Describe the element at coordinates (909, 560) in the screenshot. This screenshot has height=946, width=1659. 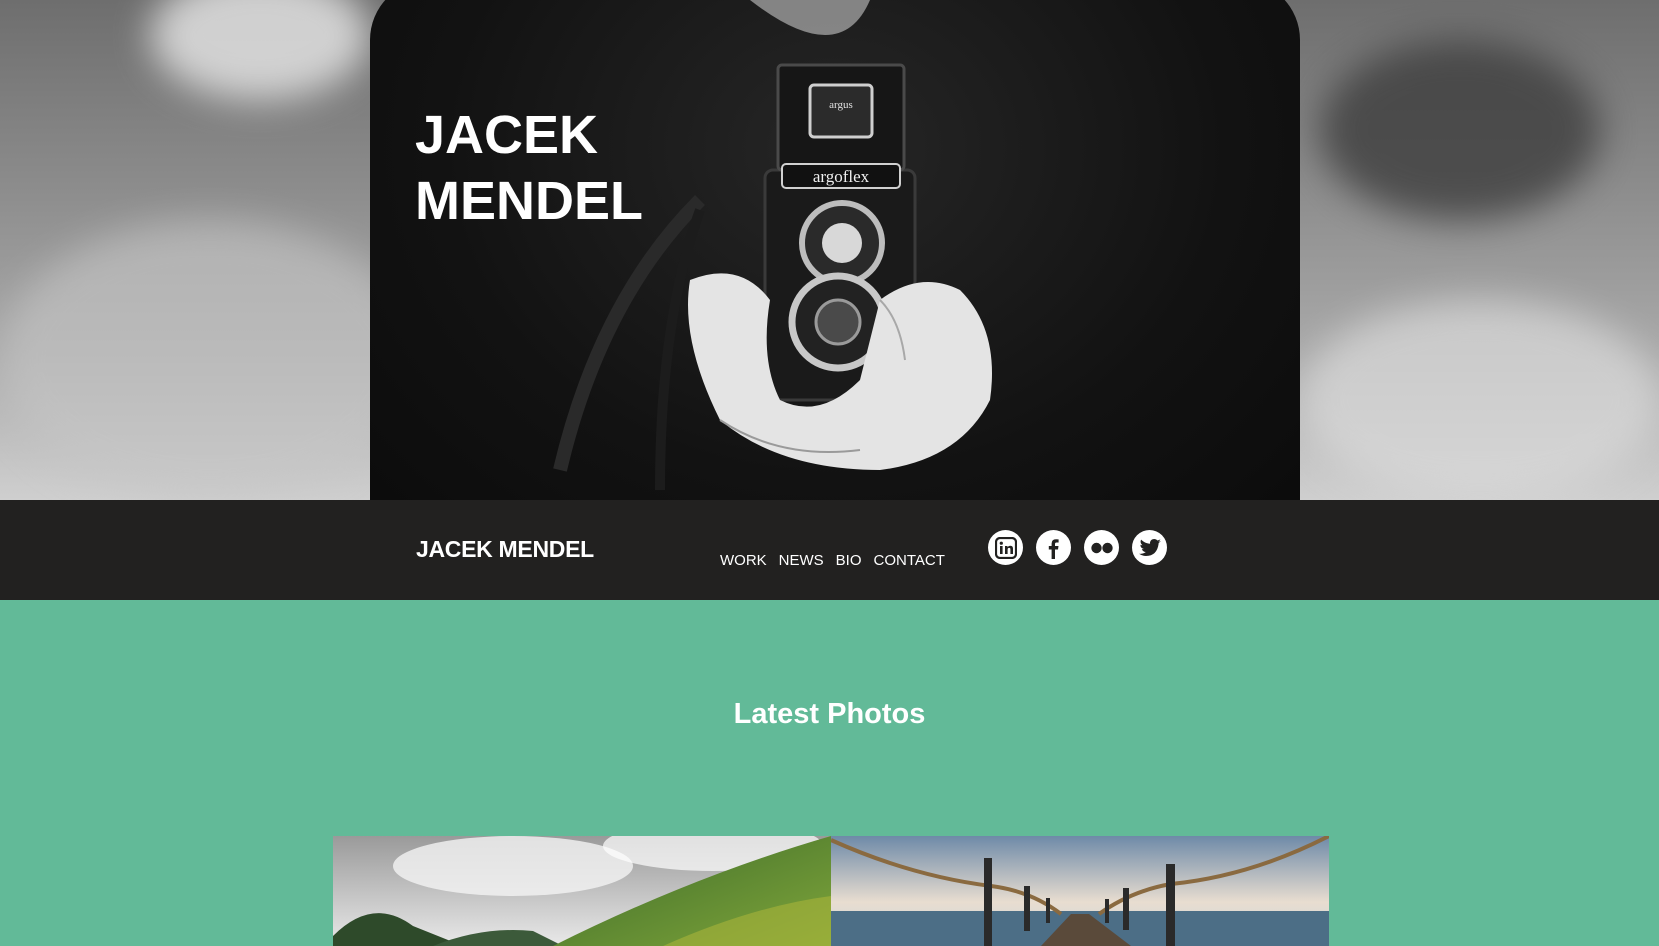
I see `menu-item-contact: CONTACT` at that location.